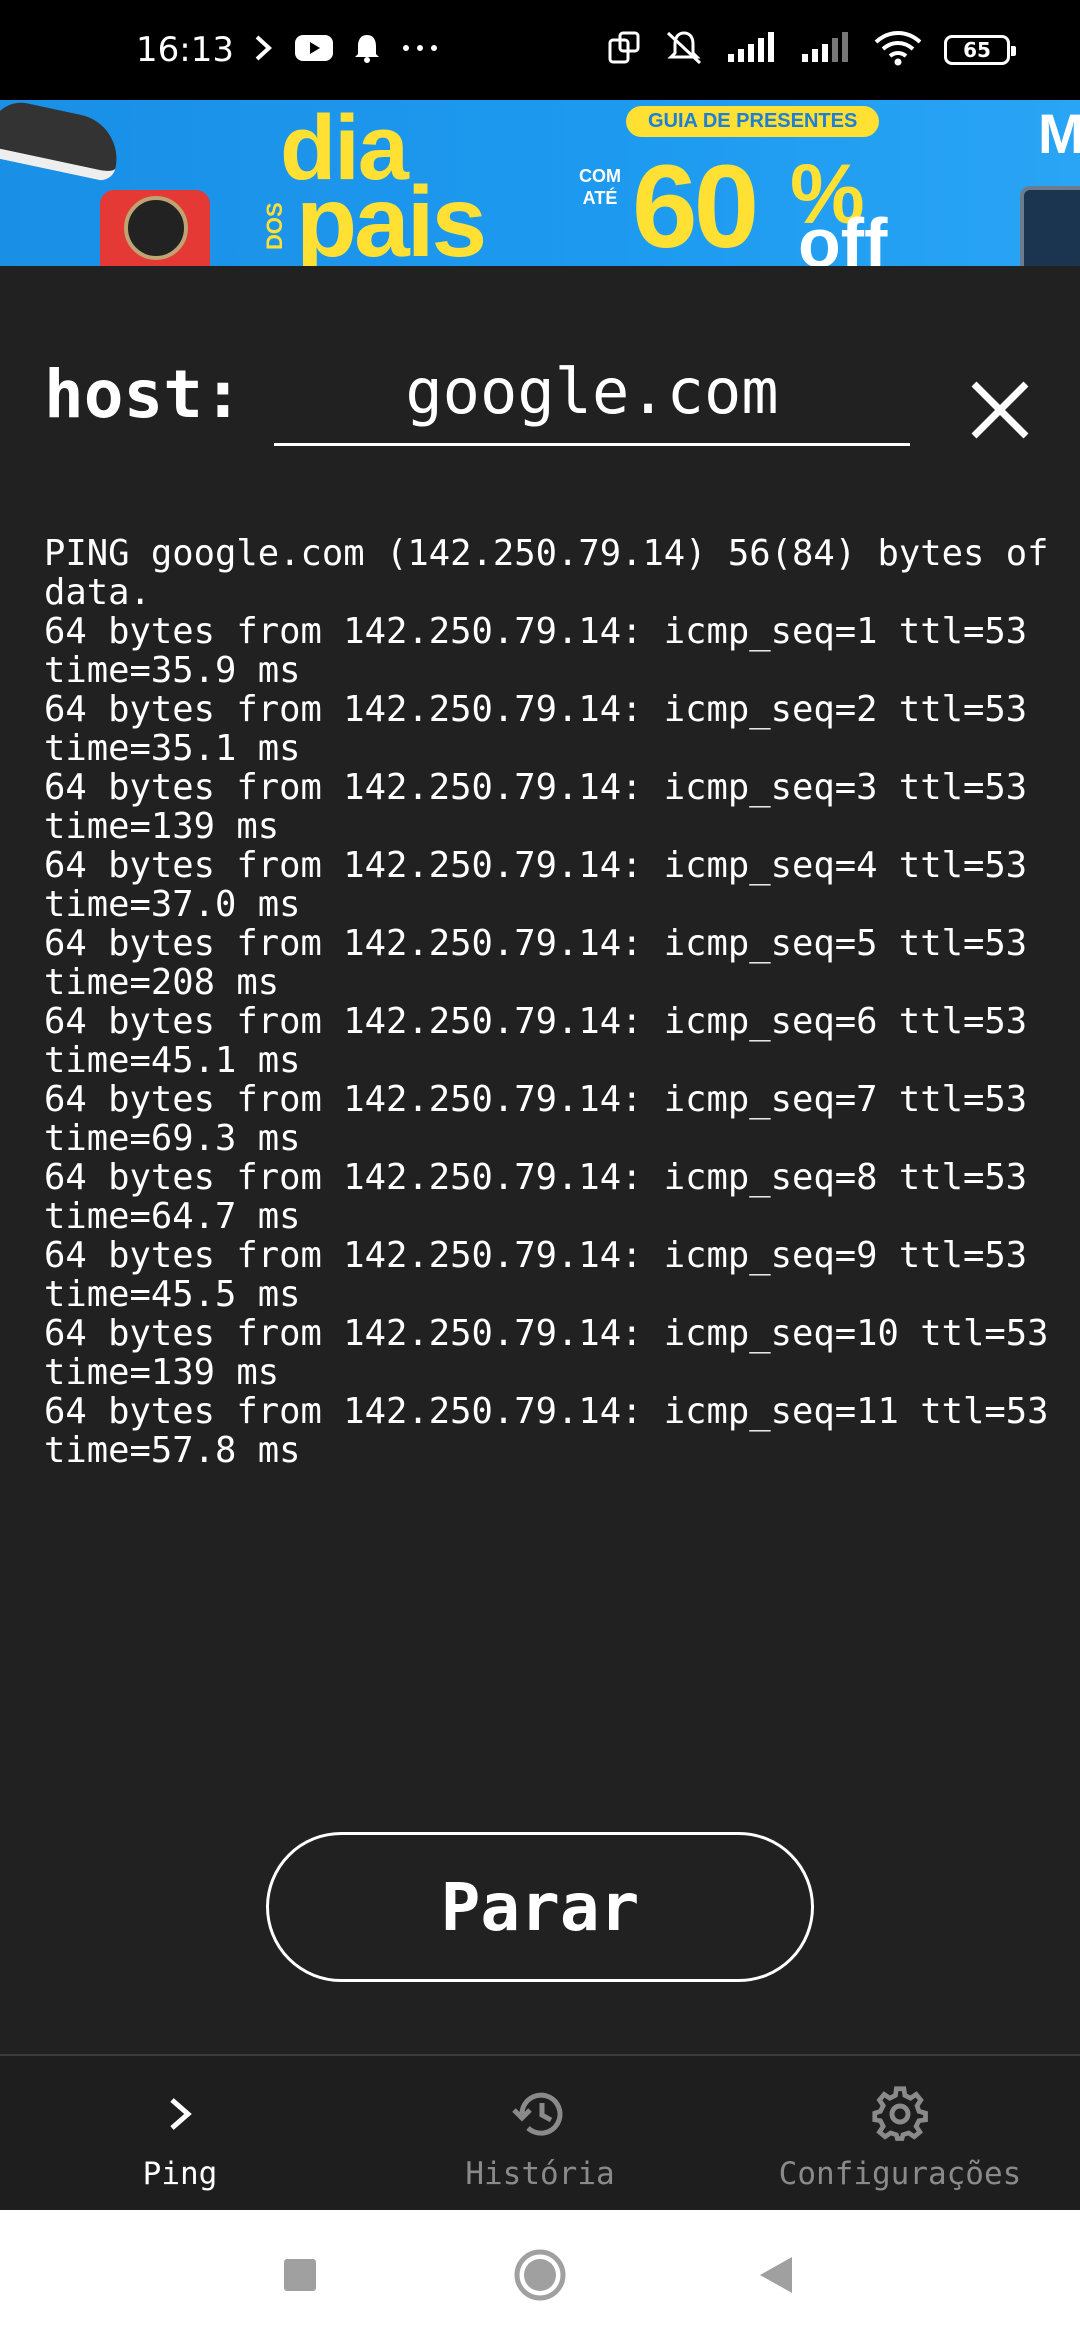 This screenshot has height=2340, width=1080. I want to click on battery-icon: 65, so click(980, 50).